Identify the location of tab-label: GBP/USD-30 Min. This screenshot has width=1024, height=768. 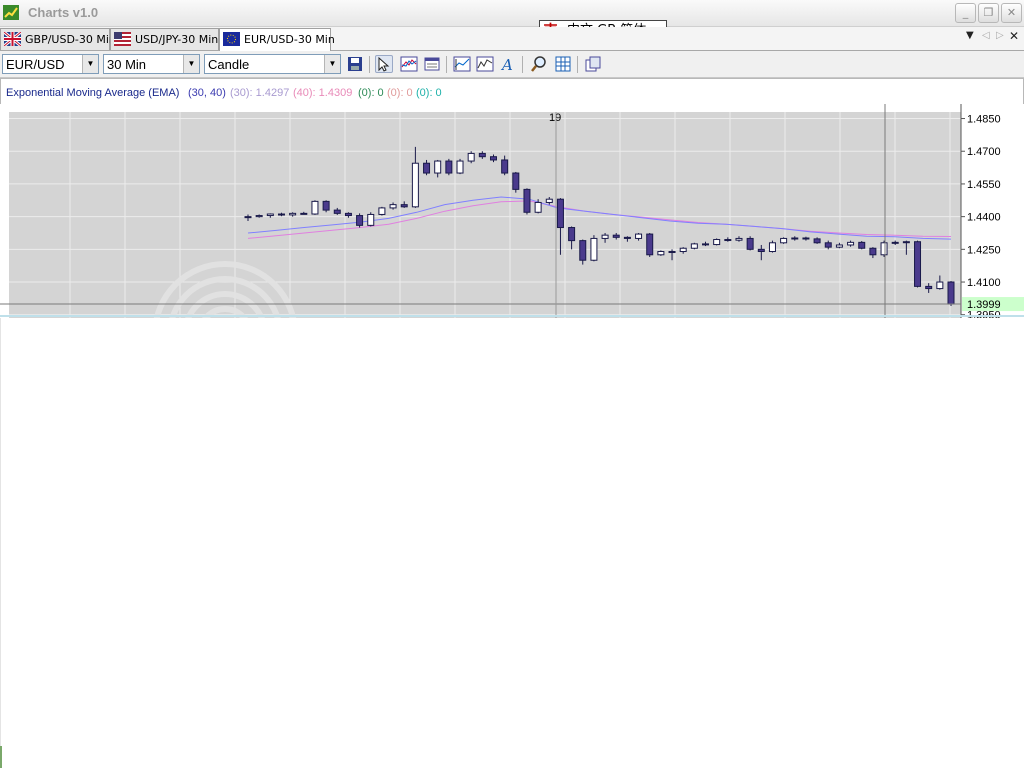
(70, 39).